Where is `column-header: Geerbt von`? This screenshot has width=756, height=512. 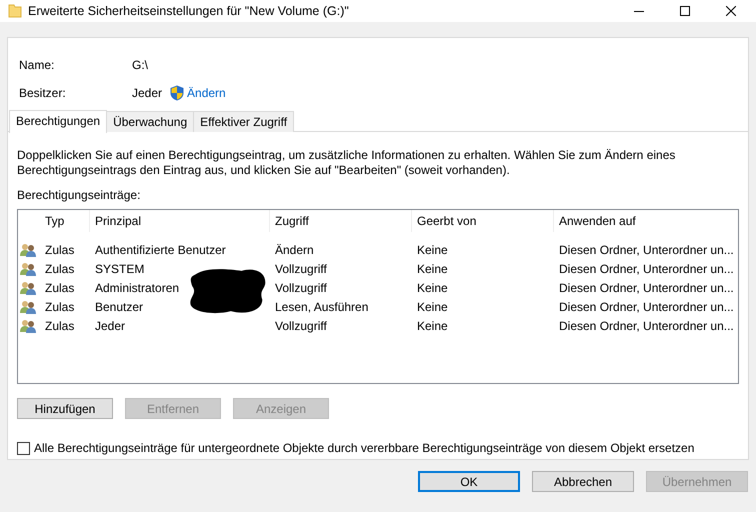
column-header: Geerbt von is located at coordinates (483, 221).